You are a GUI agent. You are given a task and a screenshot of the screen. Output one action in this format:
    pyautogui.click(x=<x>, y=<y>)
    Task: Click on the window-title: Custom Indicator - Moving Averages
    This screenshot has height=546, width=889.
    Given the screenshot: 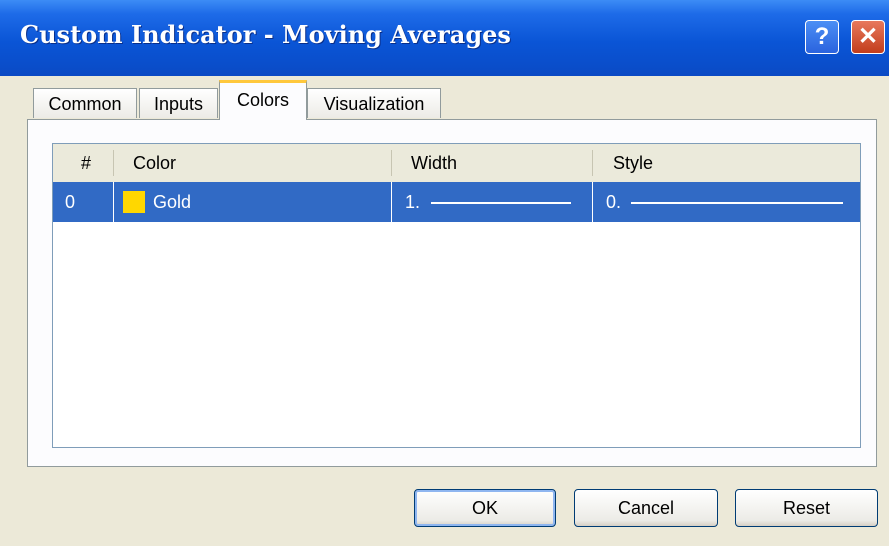 What is the action you would take?
    pyautogui.click(x=265, y=34)
    